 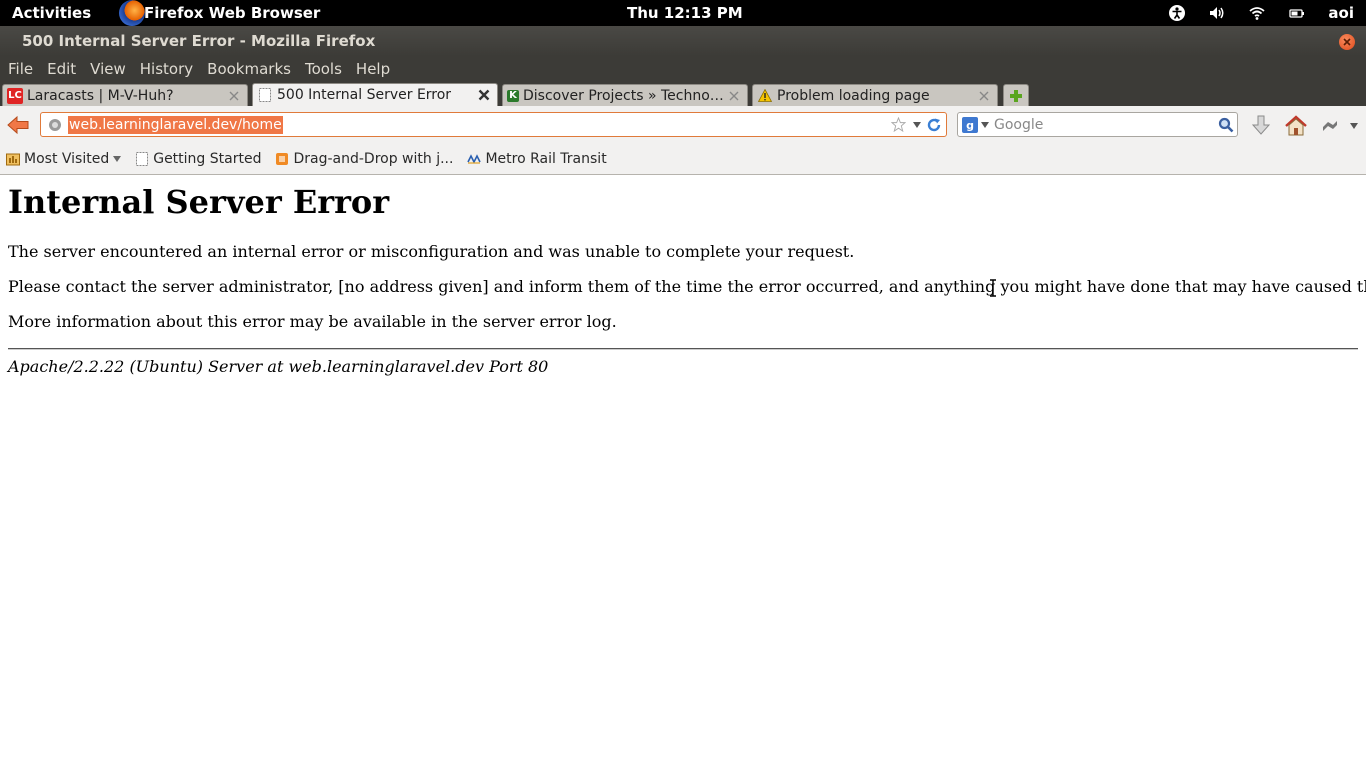 I want to click on plus-icon, so click(x=1016, y=95).